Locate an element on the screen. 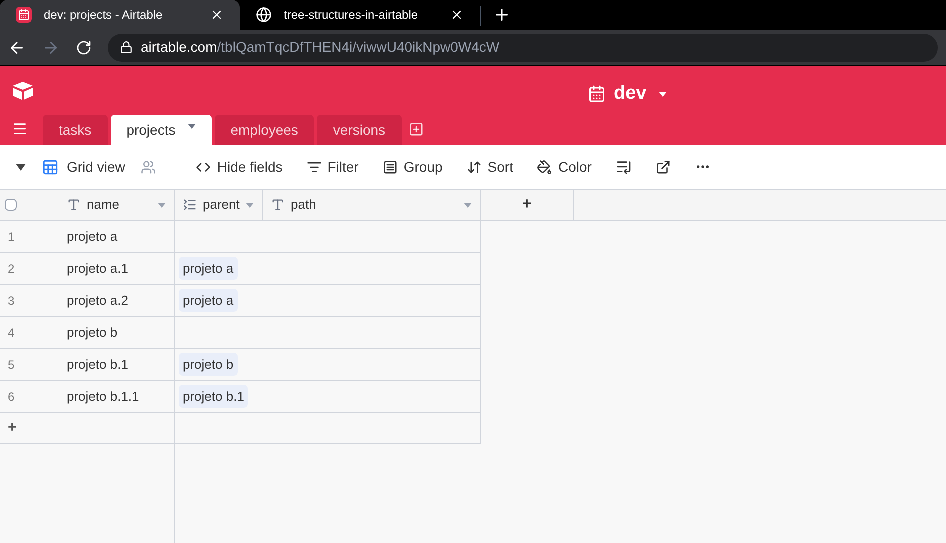  table-tab: employees is located at coordinates (264, 130).